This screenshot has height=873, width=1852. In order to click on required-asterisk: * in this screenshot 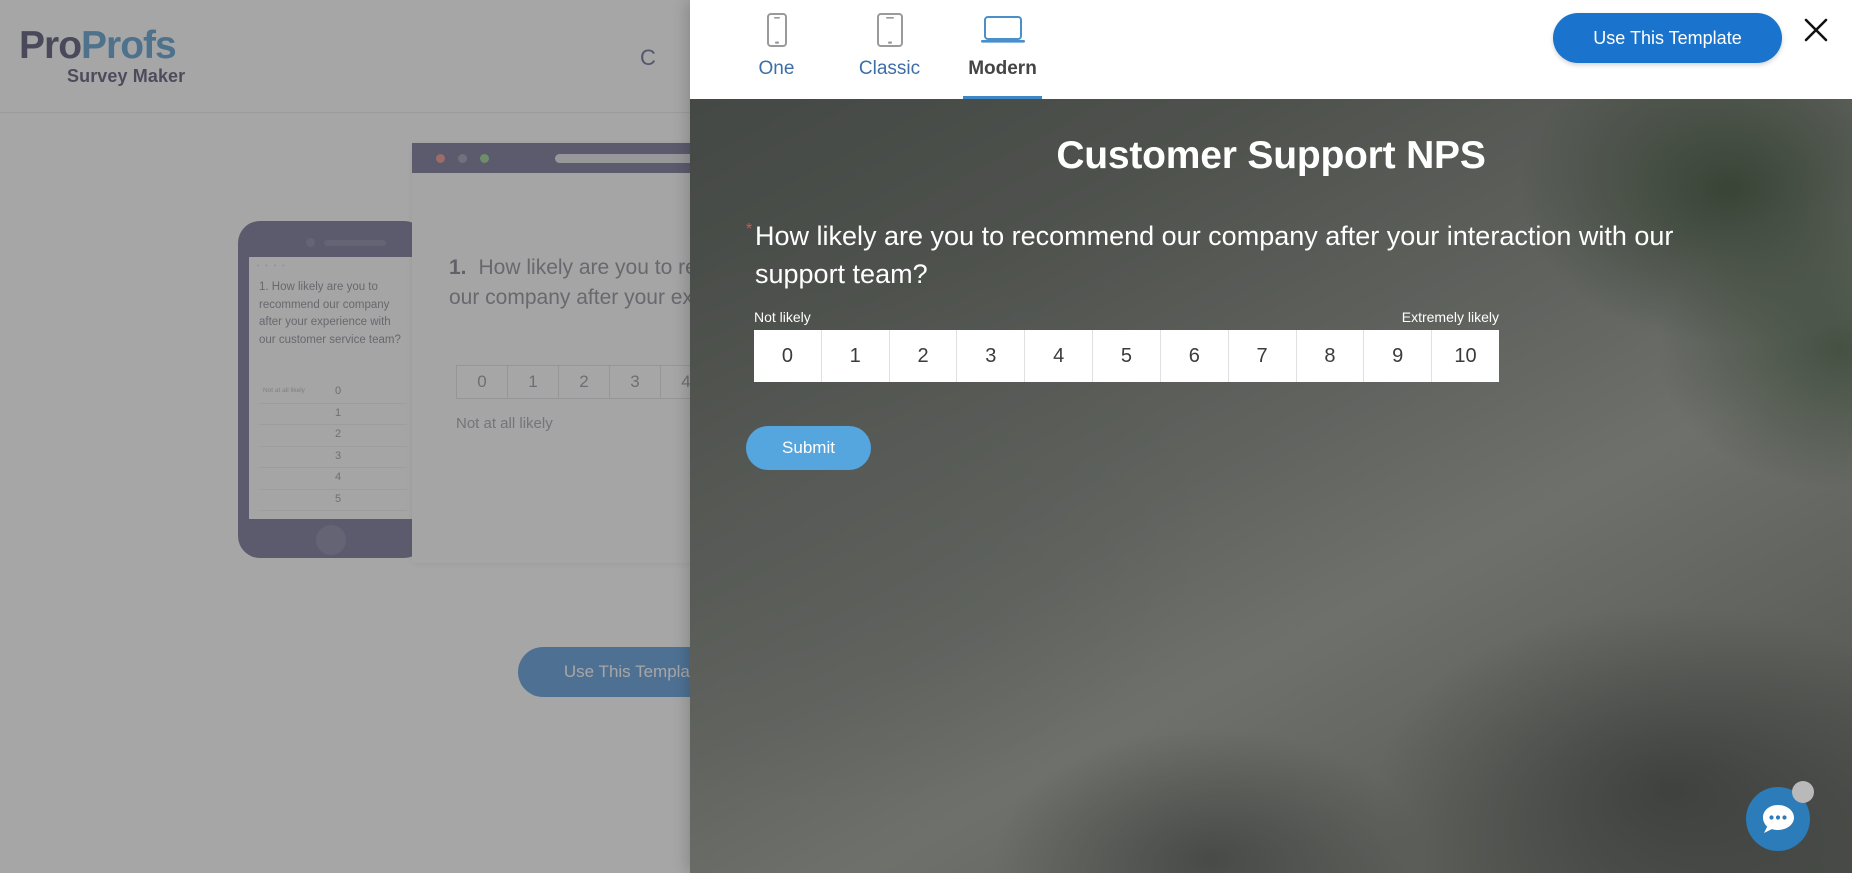, I will do `click(749, 229)`.